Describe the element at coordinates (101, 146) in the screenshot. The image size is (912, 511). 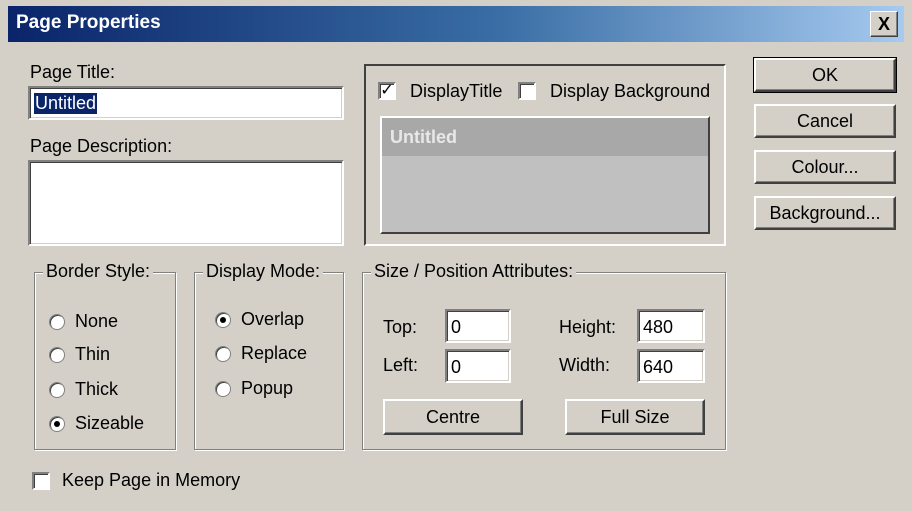
I see `page-description-label: Page Description:` at that location.